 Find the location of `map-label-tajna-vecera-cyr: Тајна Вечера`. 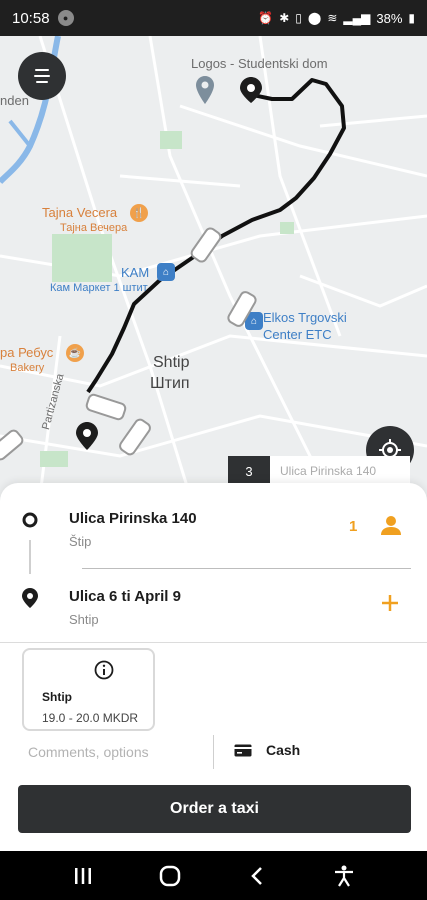

map-label-tajna-vecera-cyr: Тајна Вечера is located at coordinates (94, 228).